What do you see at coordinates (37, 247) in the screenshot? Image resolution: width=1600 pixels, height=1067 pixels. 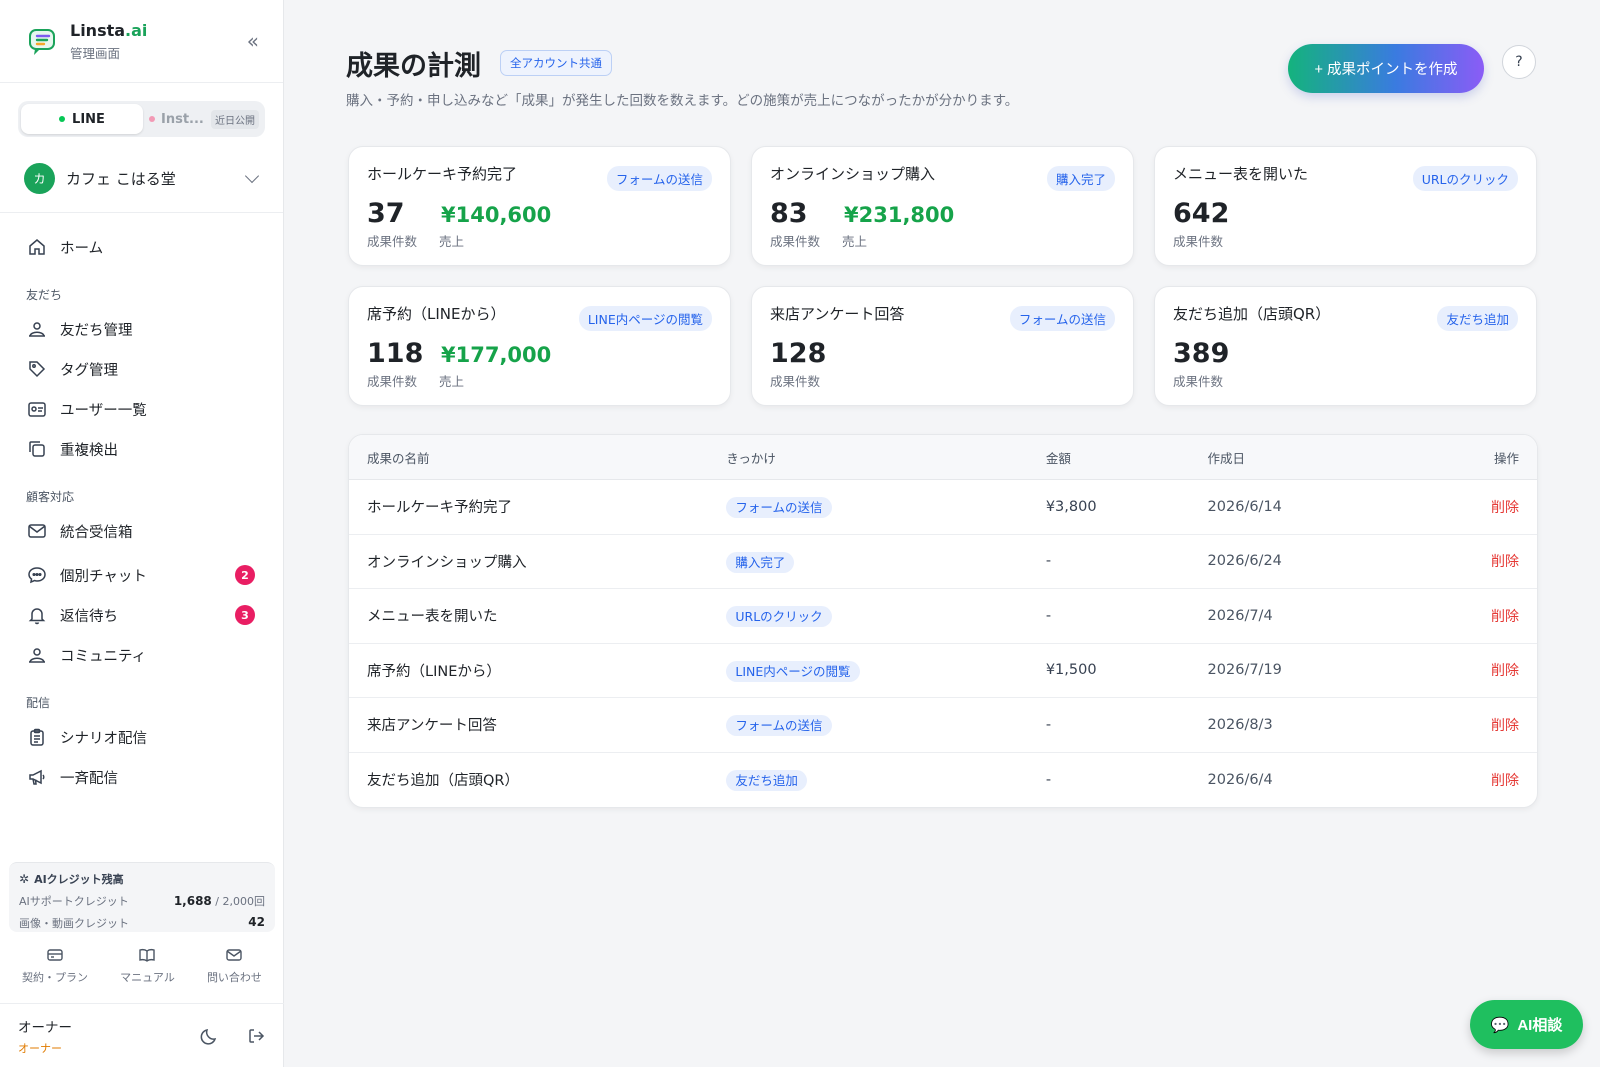 I see `home-icon` at bounding box center [37, 247].